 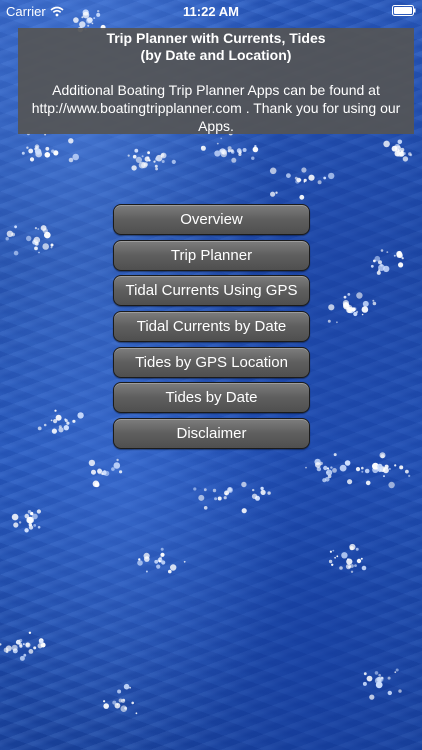 I want to click on trip-planner-button: Trip Planner, so click(x=211, y=255).